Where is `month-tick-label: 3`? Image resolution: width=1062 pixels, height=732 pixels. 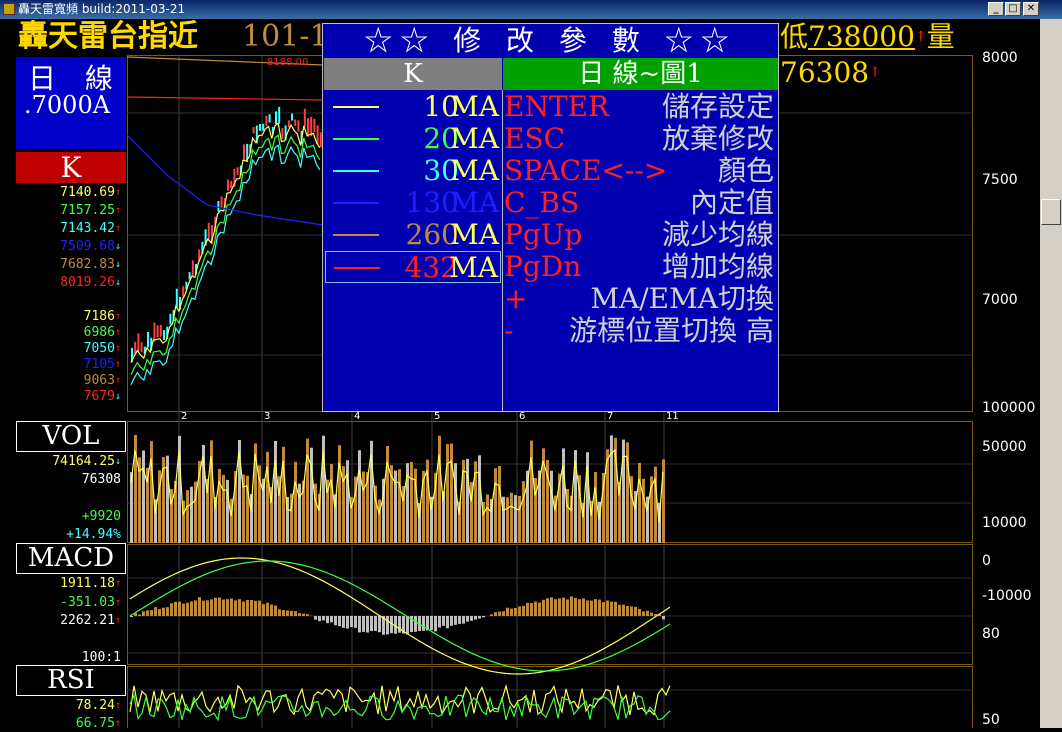 month-tick-label: 3 is located at coordinates (267, 416).